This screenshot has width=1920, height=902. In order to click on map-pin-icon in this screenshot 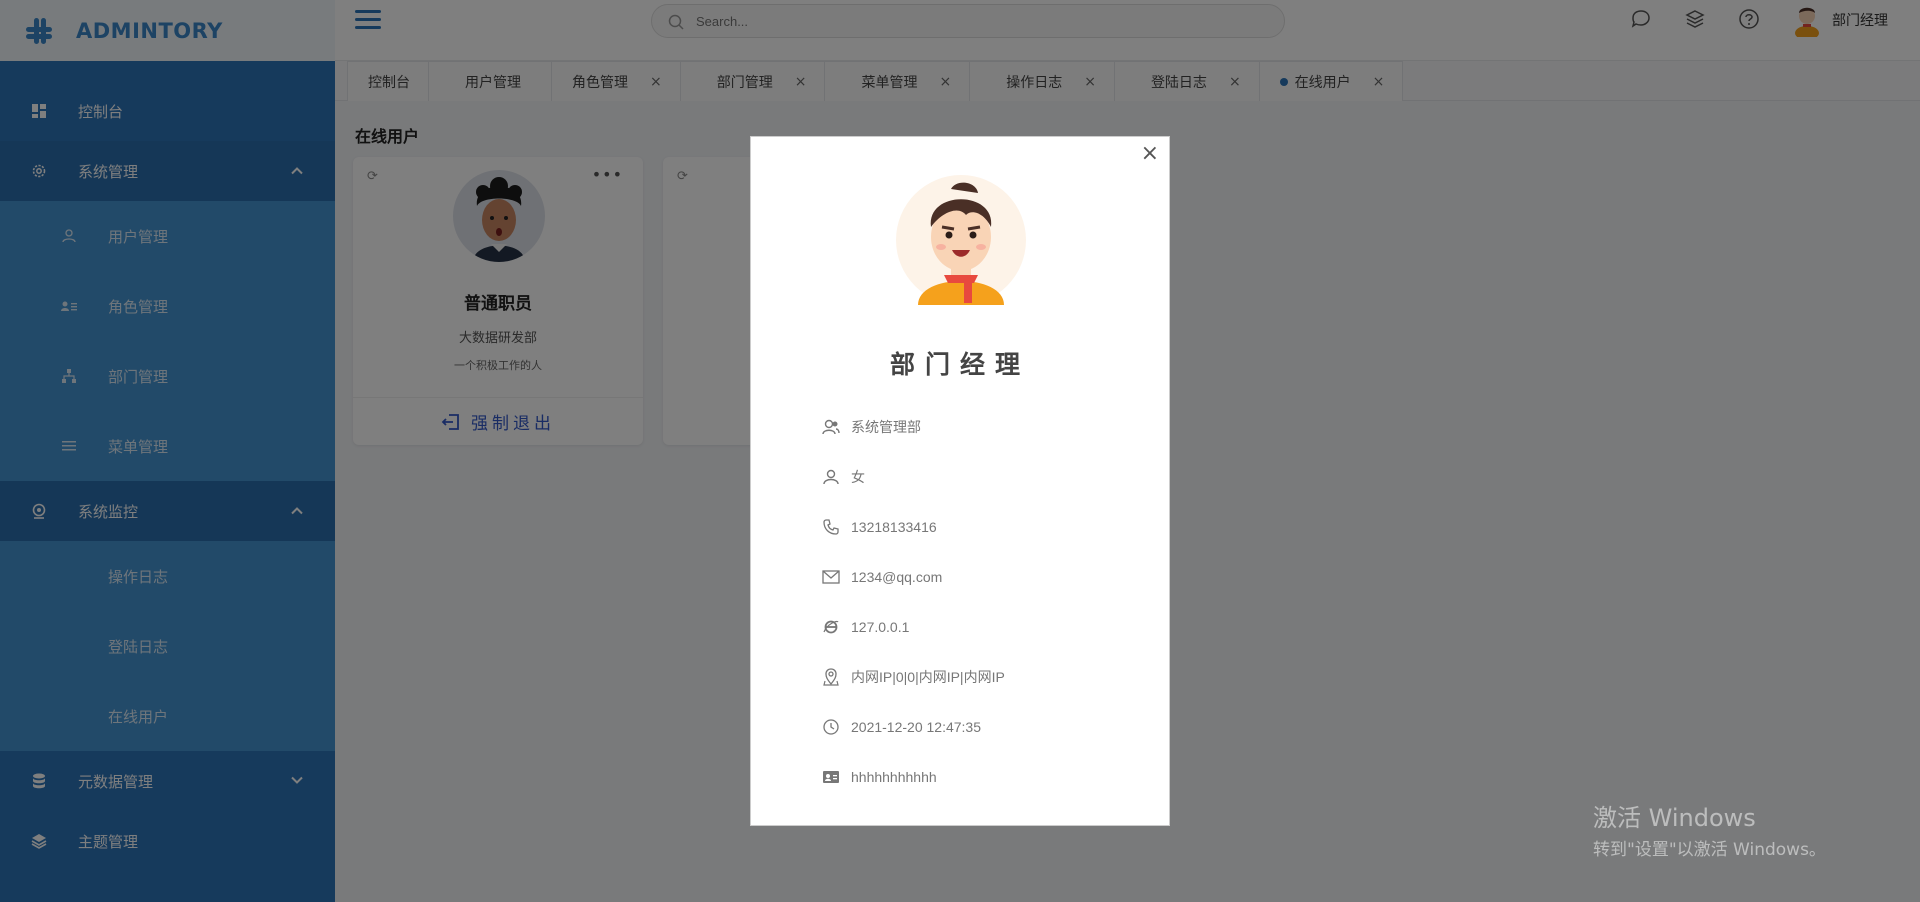, I will do `click(831, 677)`.